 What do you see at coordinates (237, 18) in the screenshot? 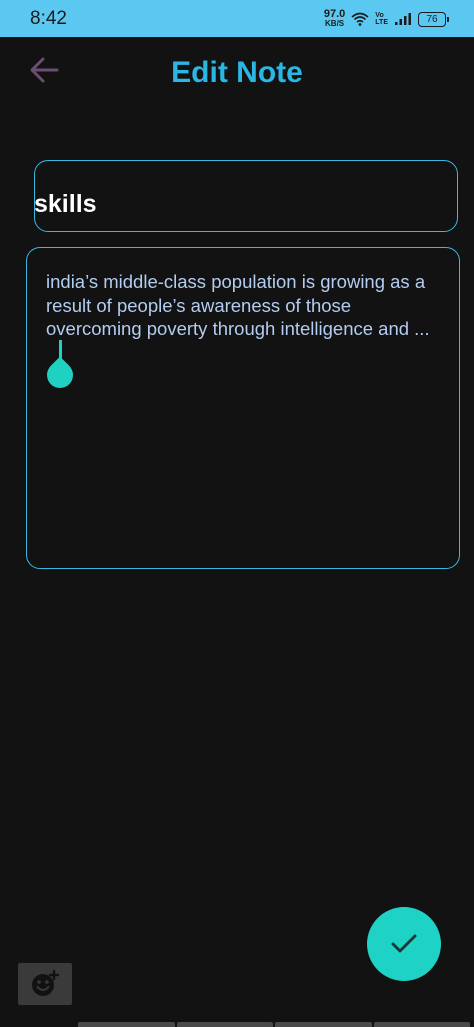
I see `status-bar: 8:42 97.0 KB/S Vo LTE 76` at bounding box center [237, 18].